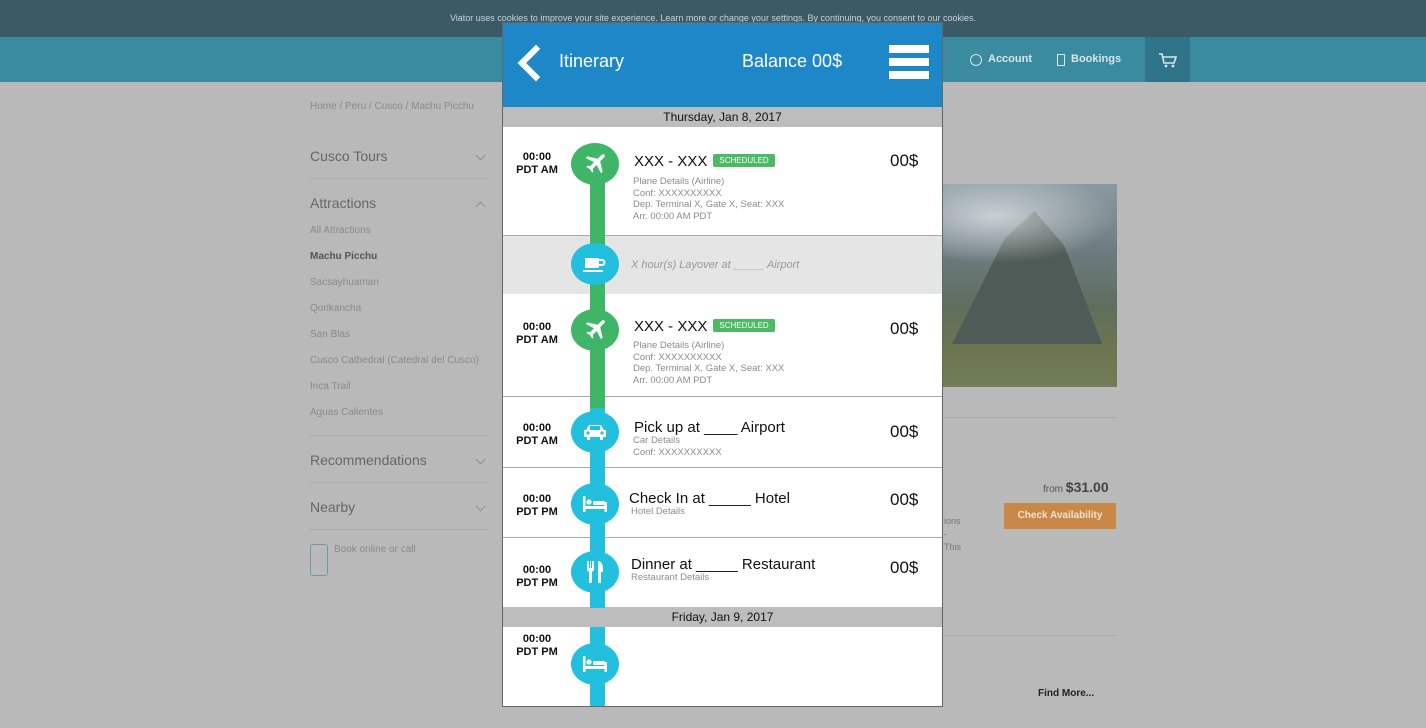 This screenshot has width=1426, height=728. I want to click on sidebar-item: Inca Trail, so click(399, 394).